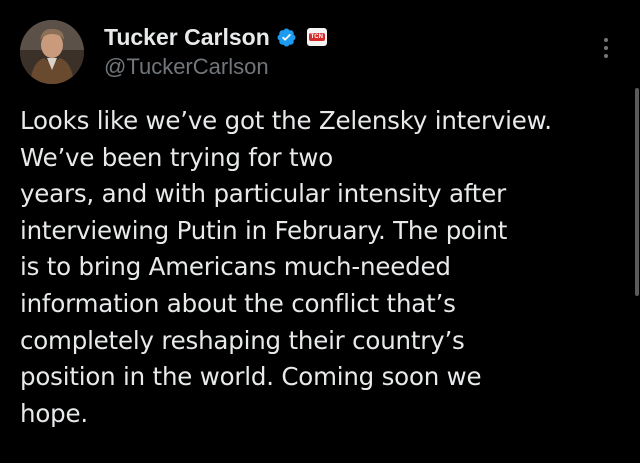  I want to click on verified-badge-icon, so click(286, 37).